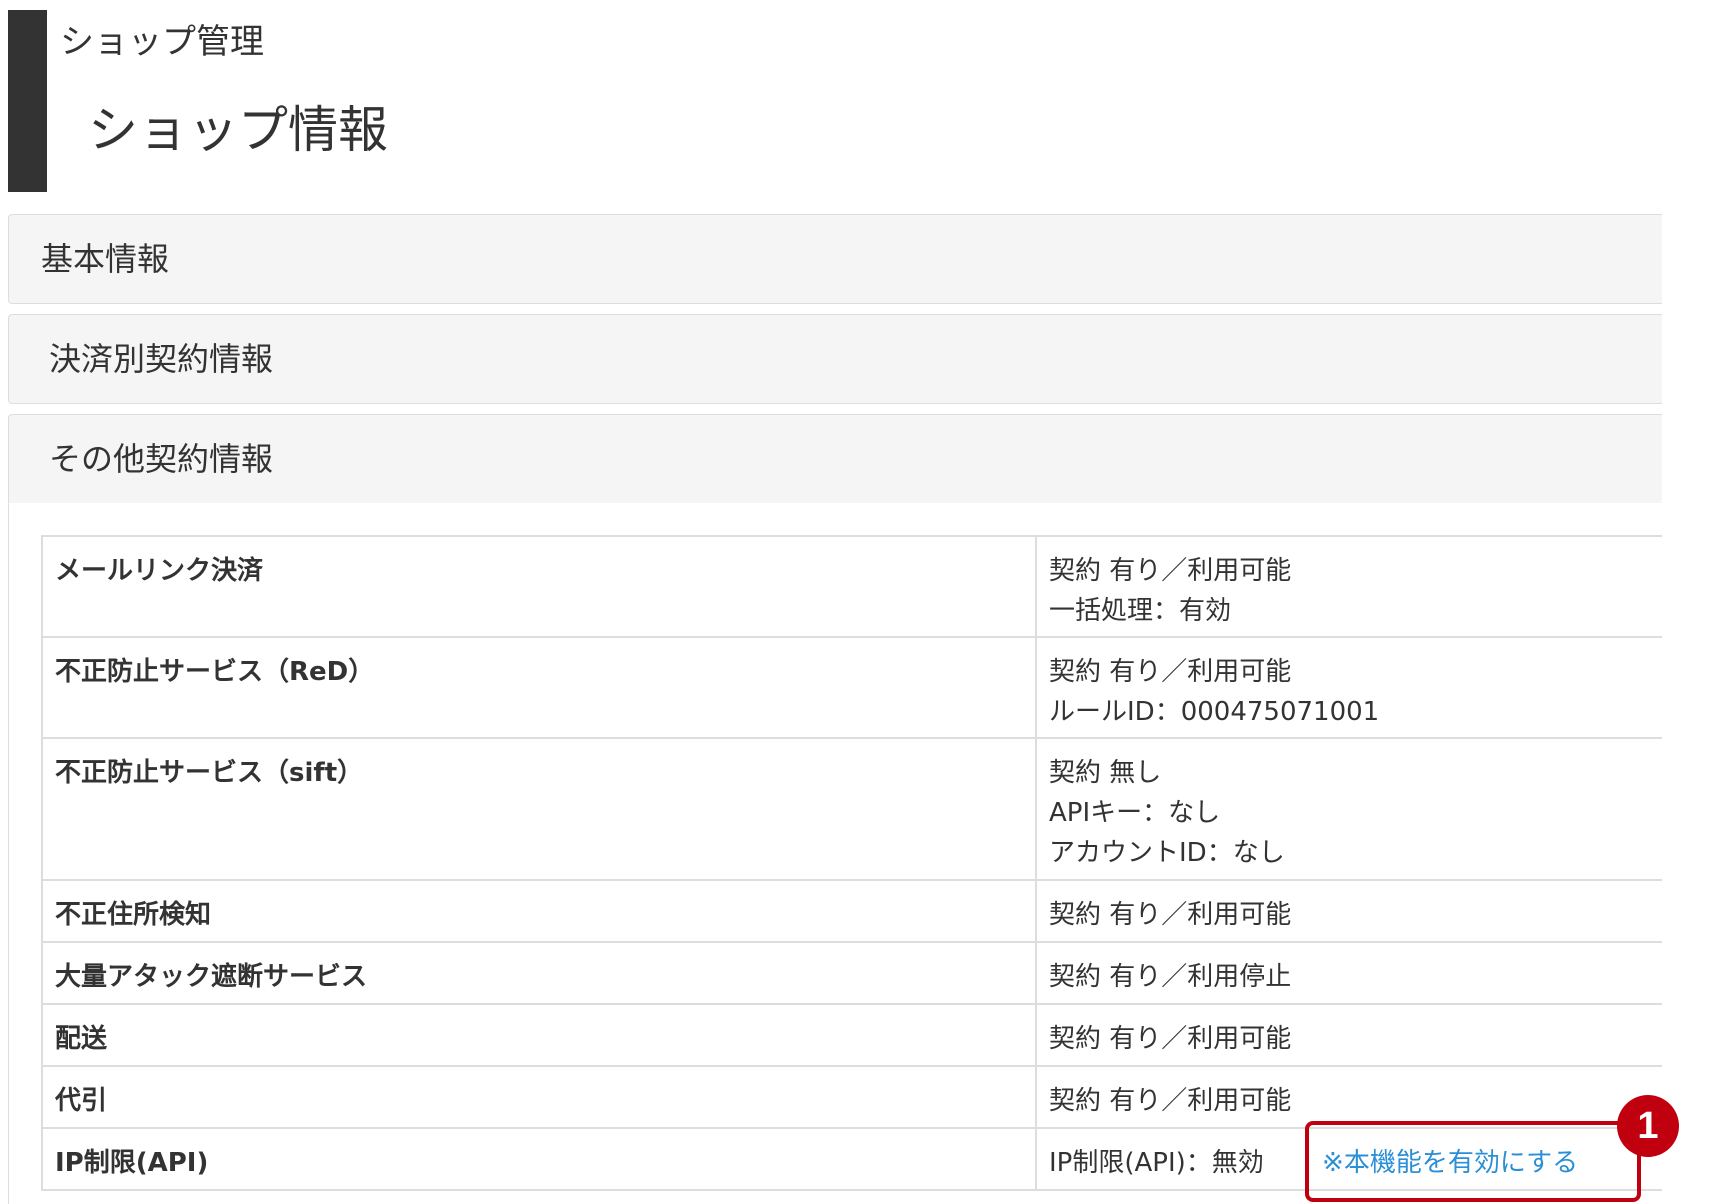 Image resolution: width=1712 pixels, height=1204 pixels. What do you see at coordinates (1167, 853) in the screenshot?
I see `value-line: アカウントID：なし` at bounding box center [1167, 853].